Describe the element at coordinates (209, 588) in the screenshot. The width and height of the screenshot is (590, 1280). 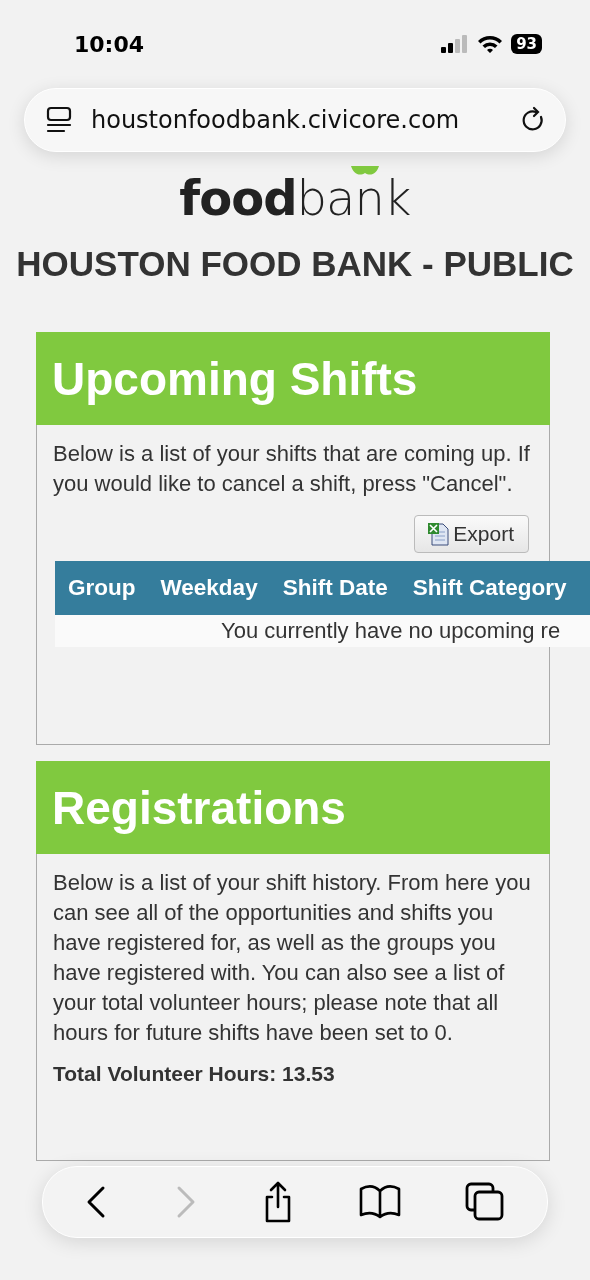
I see `column-header: Weekday` at that location.